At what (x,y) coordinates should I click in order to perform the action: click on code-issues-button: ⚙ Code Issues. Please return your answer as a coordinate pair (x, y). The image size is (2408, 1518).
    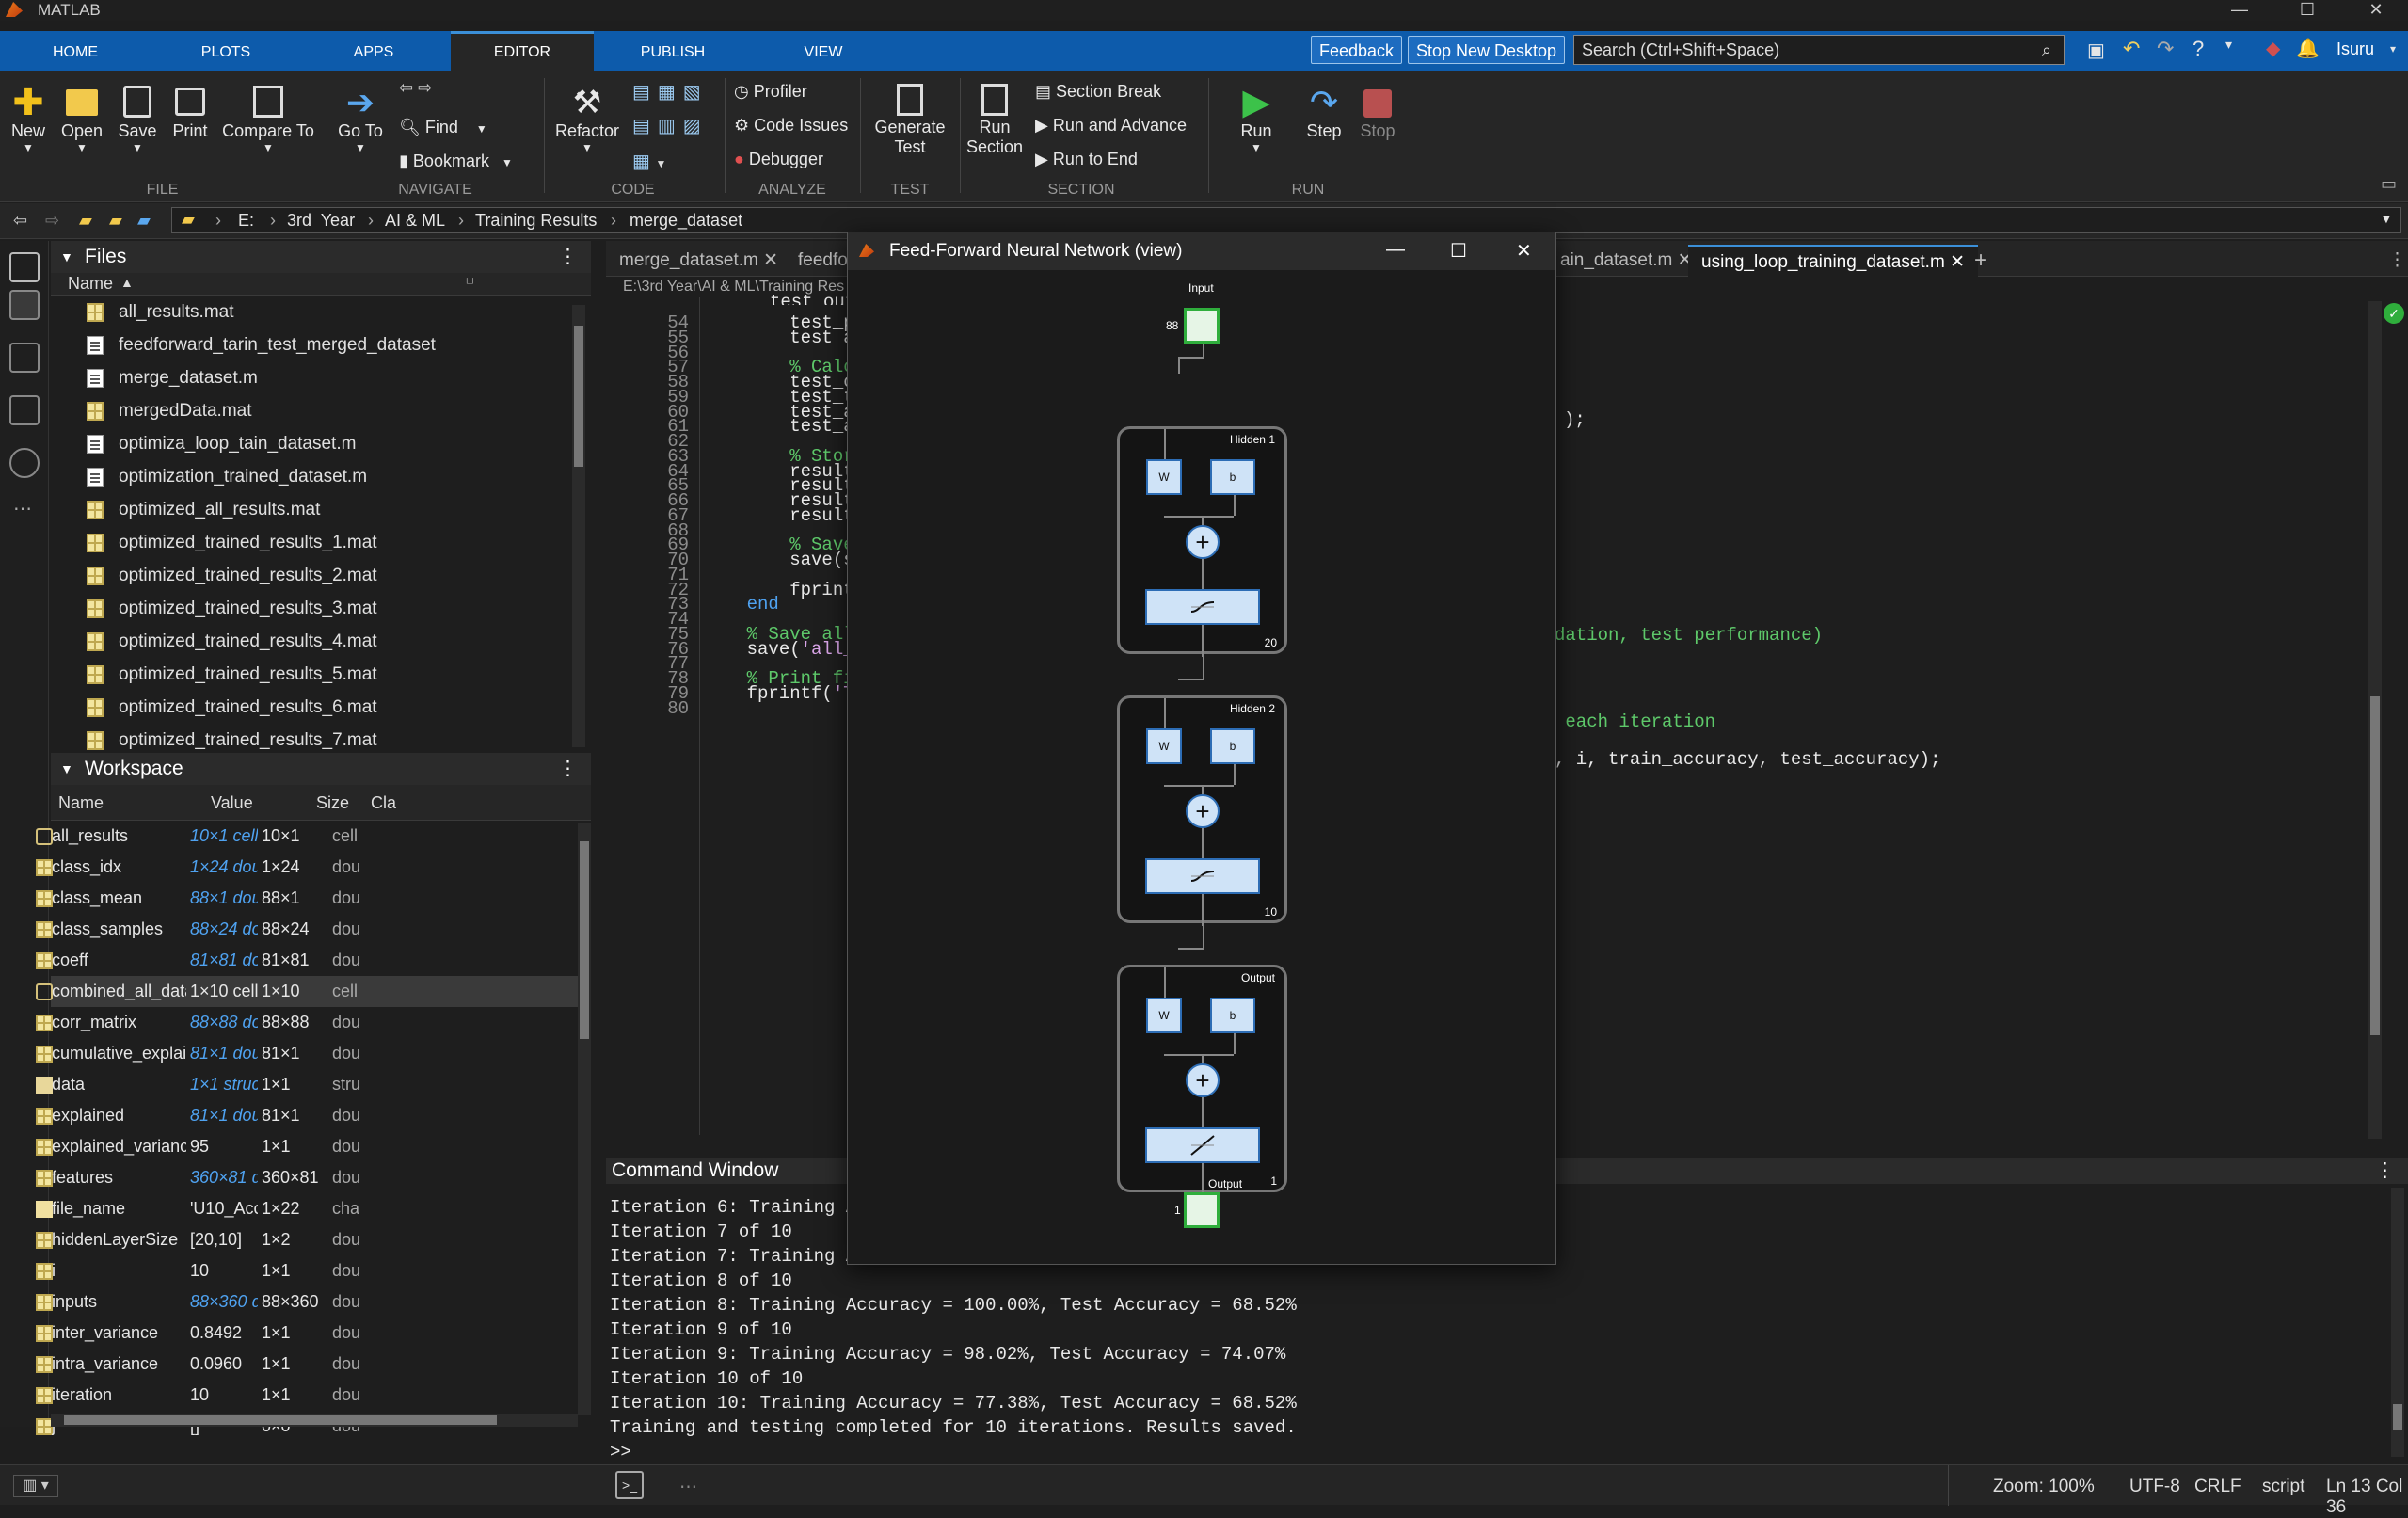
    Looking at the image, I should click on (791, 126).